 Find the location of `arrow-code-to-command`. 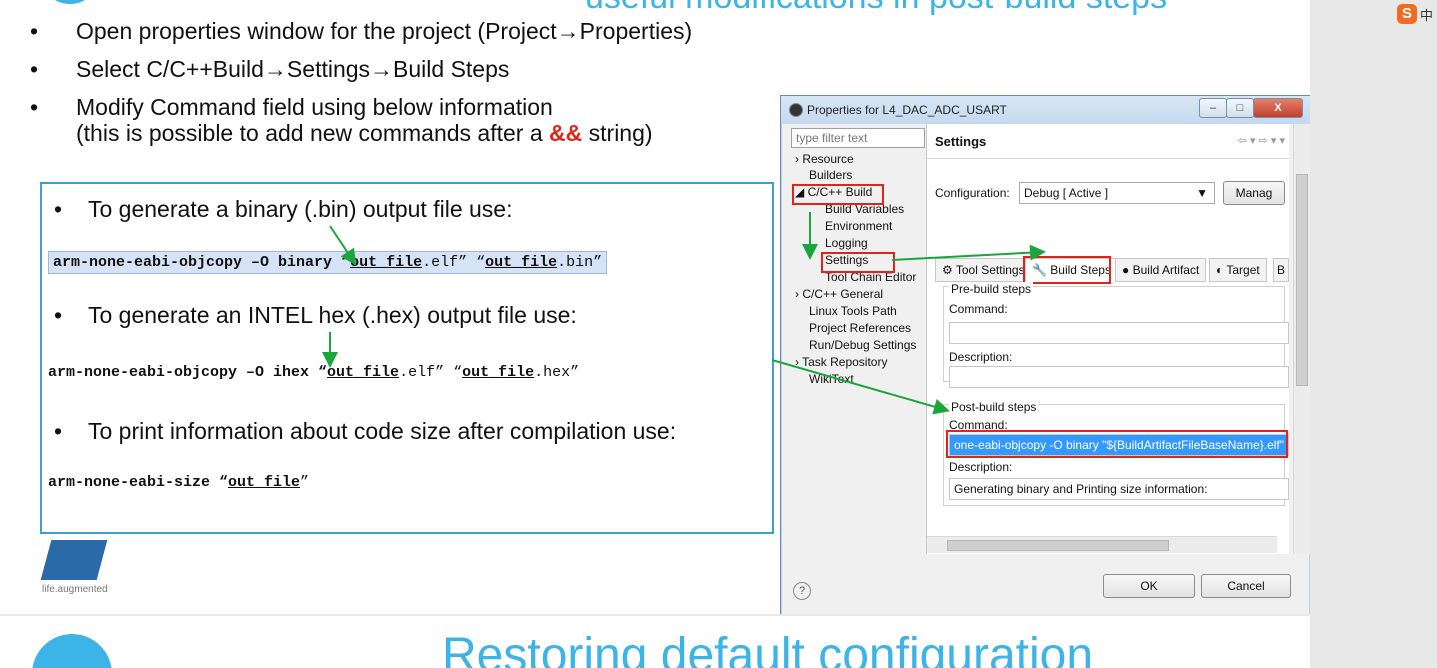

arrow-code-to-command is located at coordinates (860, 387).